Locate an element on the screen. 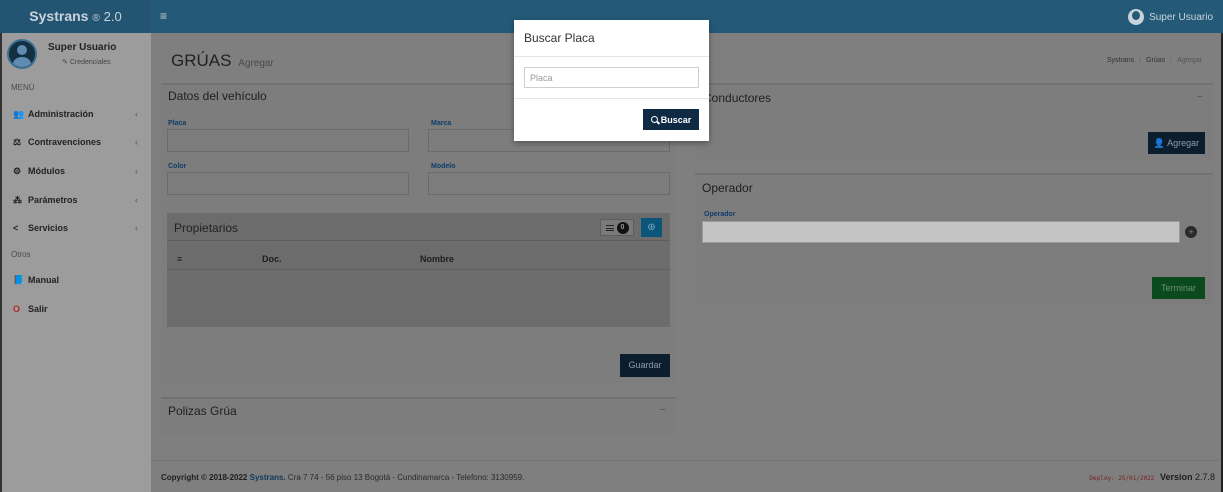  brand-name: Systrans is located at coordinates (59, 16).